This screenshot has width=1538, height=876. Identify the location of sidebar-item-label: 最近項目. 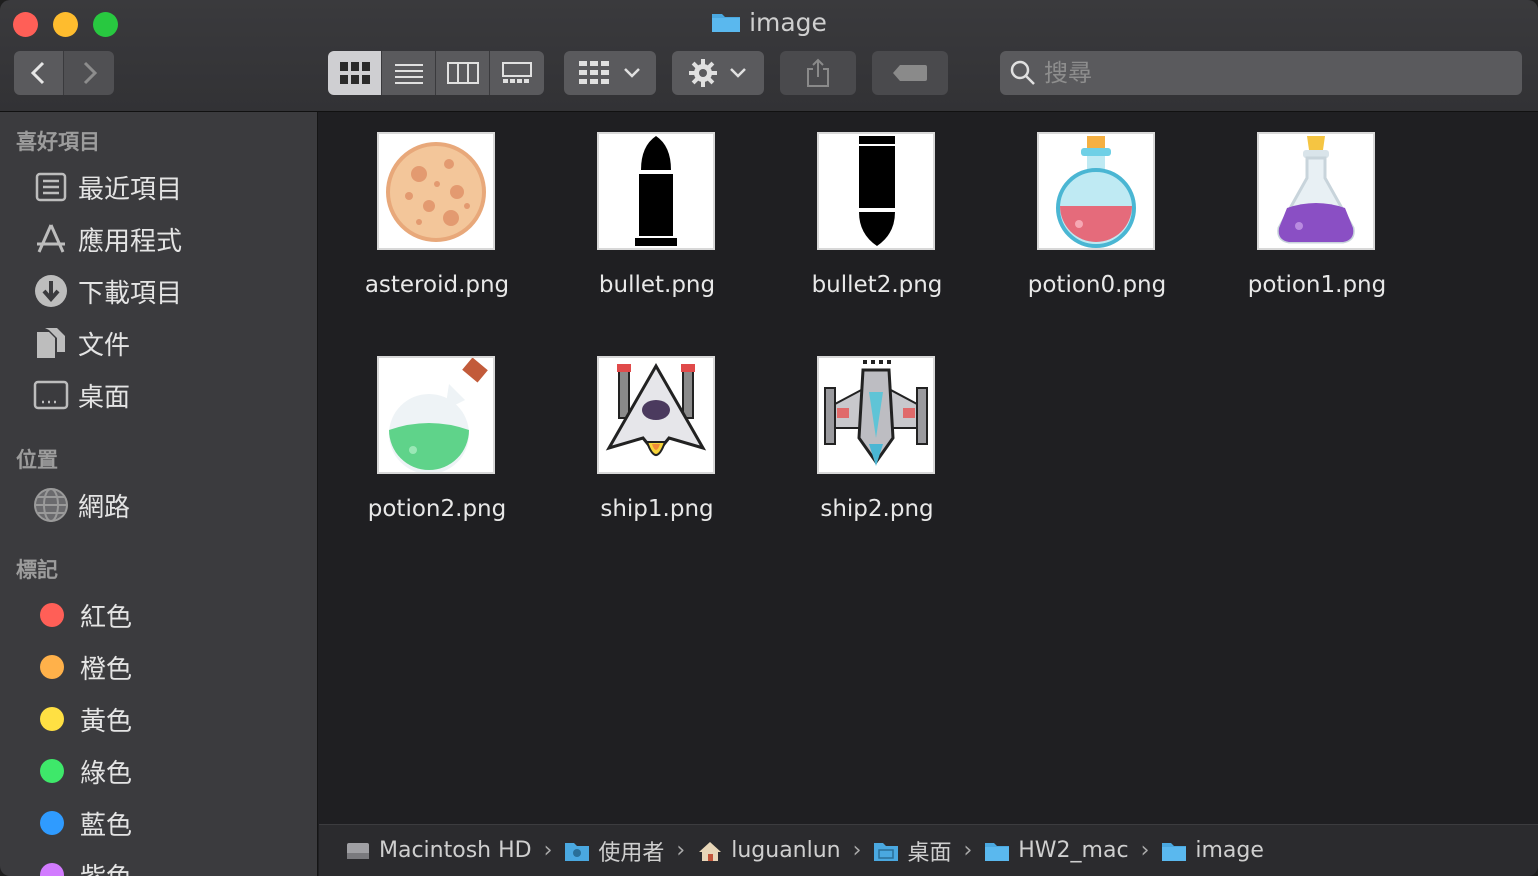
(130, 189).